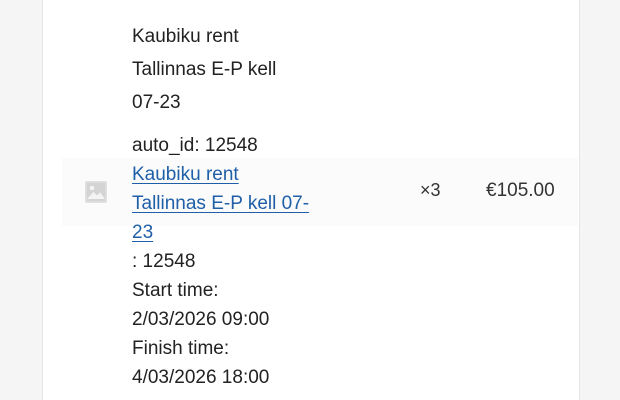 The height and width of the screenshot is (400, 620). Describe the element at coordinates (201, 319) in the screenshot. I see `start-time-value: 2/03/2026 09:00` at that location.